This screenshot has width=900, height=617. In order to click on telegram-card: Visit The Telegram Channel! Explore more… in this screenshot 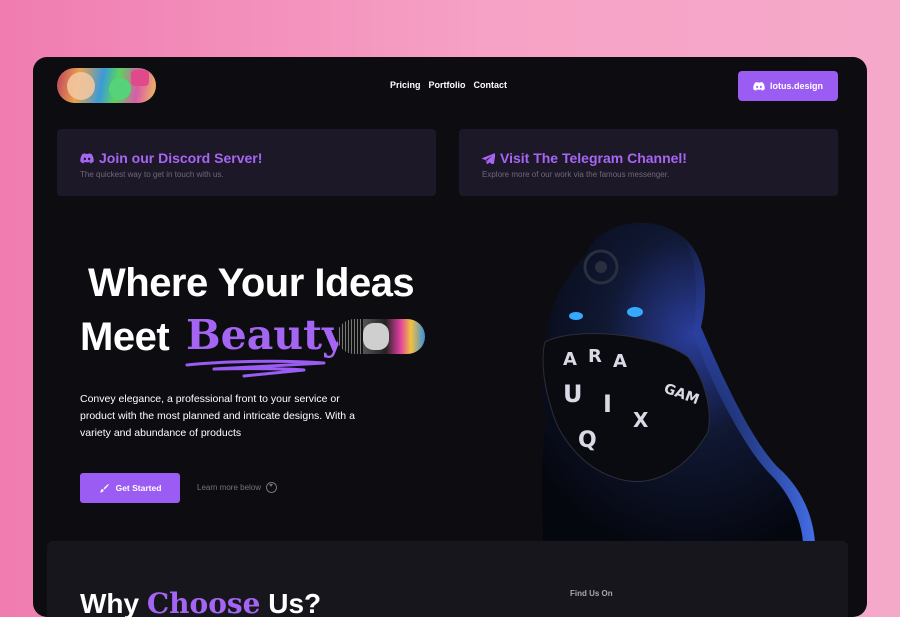, I will do `click(648, 162)`.